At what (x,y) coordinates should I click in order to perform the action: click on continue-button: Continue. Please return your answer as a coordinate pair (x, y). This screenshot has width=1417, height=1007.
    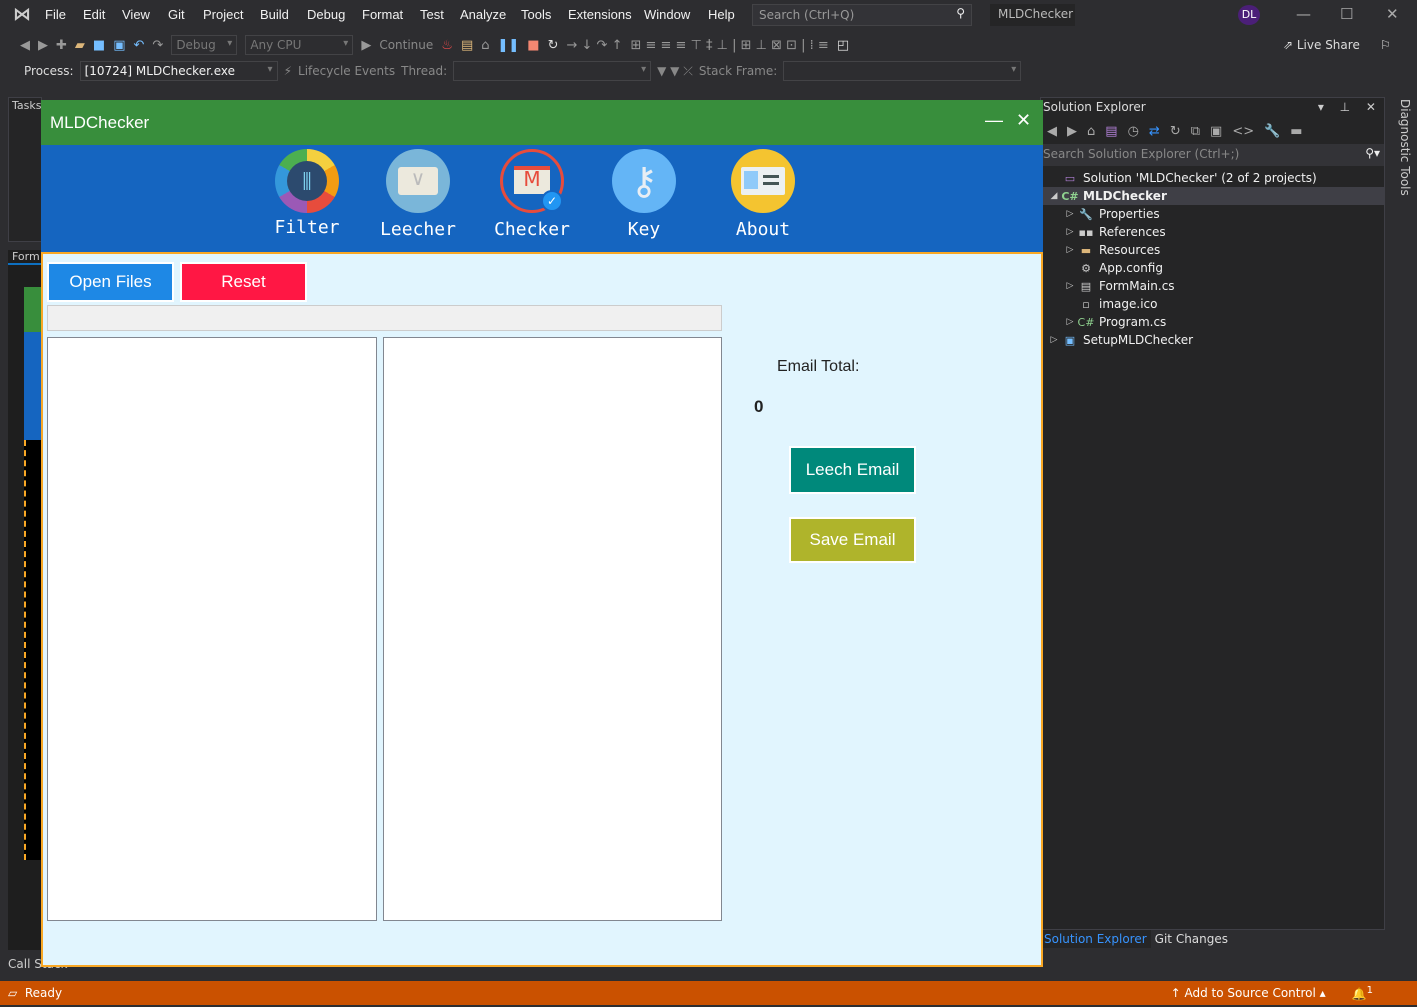
    Looking at the image, I should click on (406, 45).